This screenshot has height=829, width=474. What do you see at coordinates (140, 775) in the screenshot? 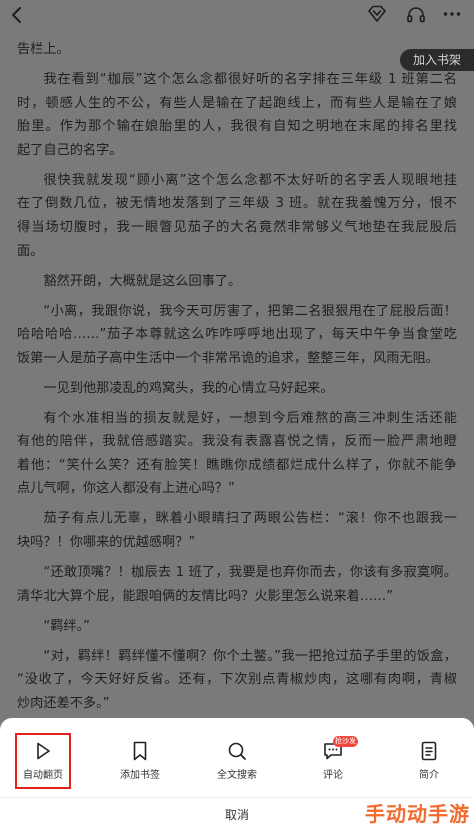
I see `menu-item-label: 添加书签` at bounding box center [140, 775].